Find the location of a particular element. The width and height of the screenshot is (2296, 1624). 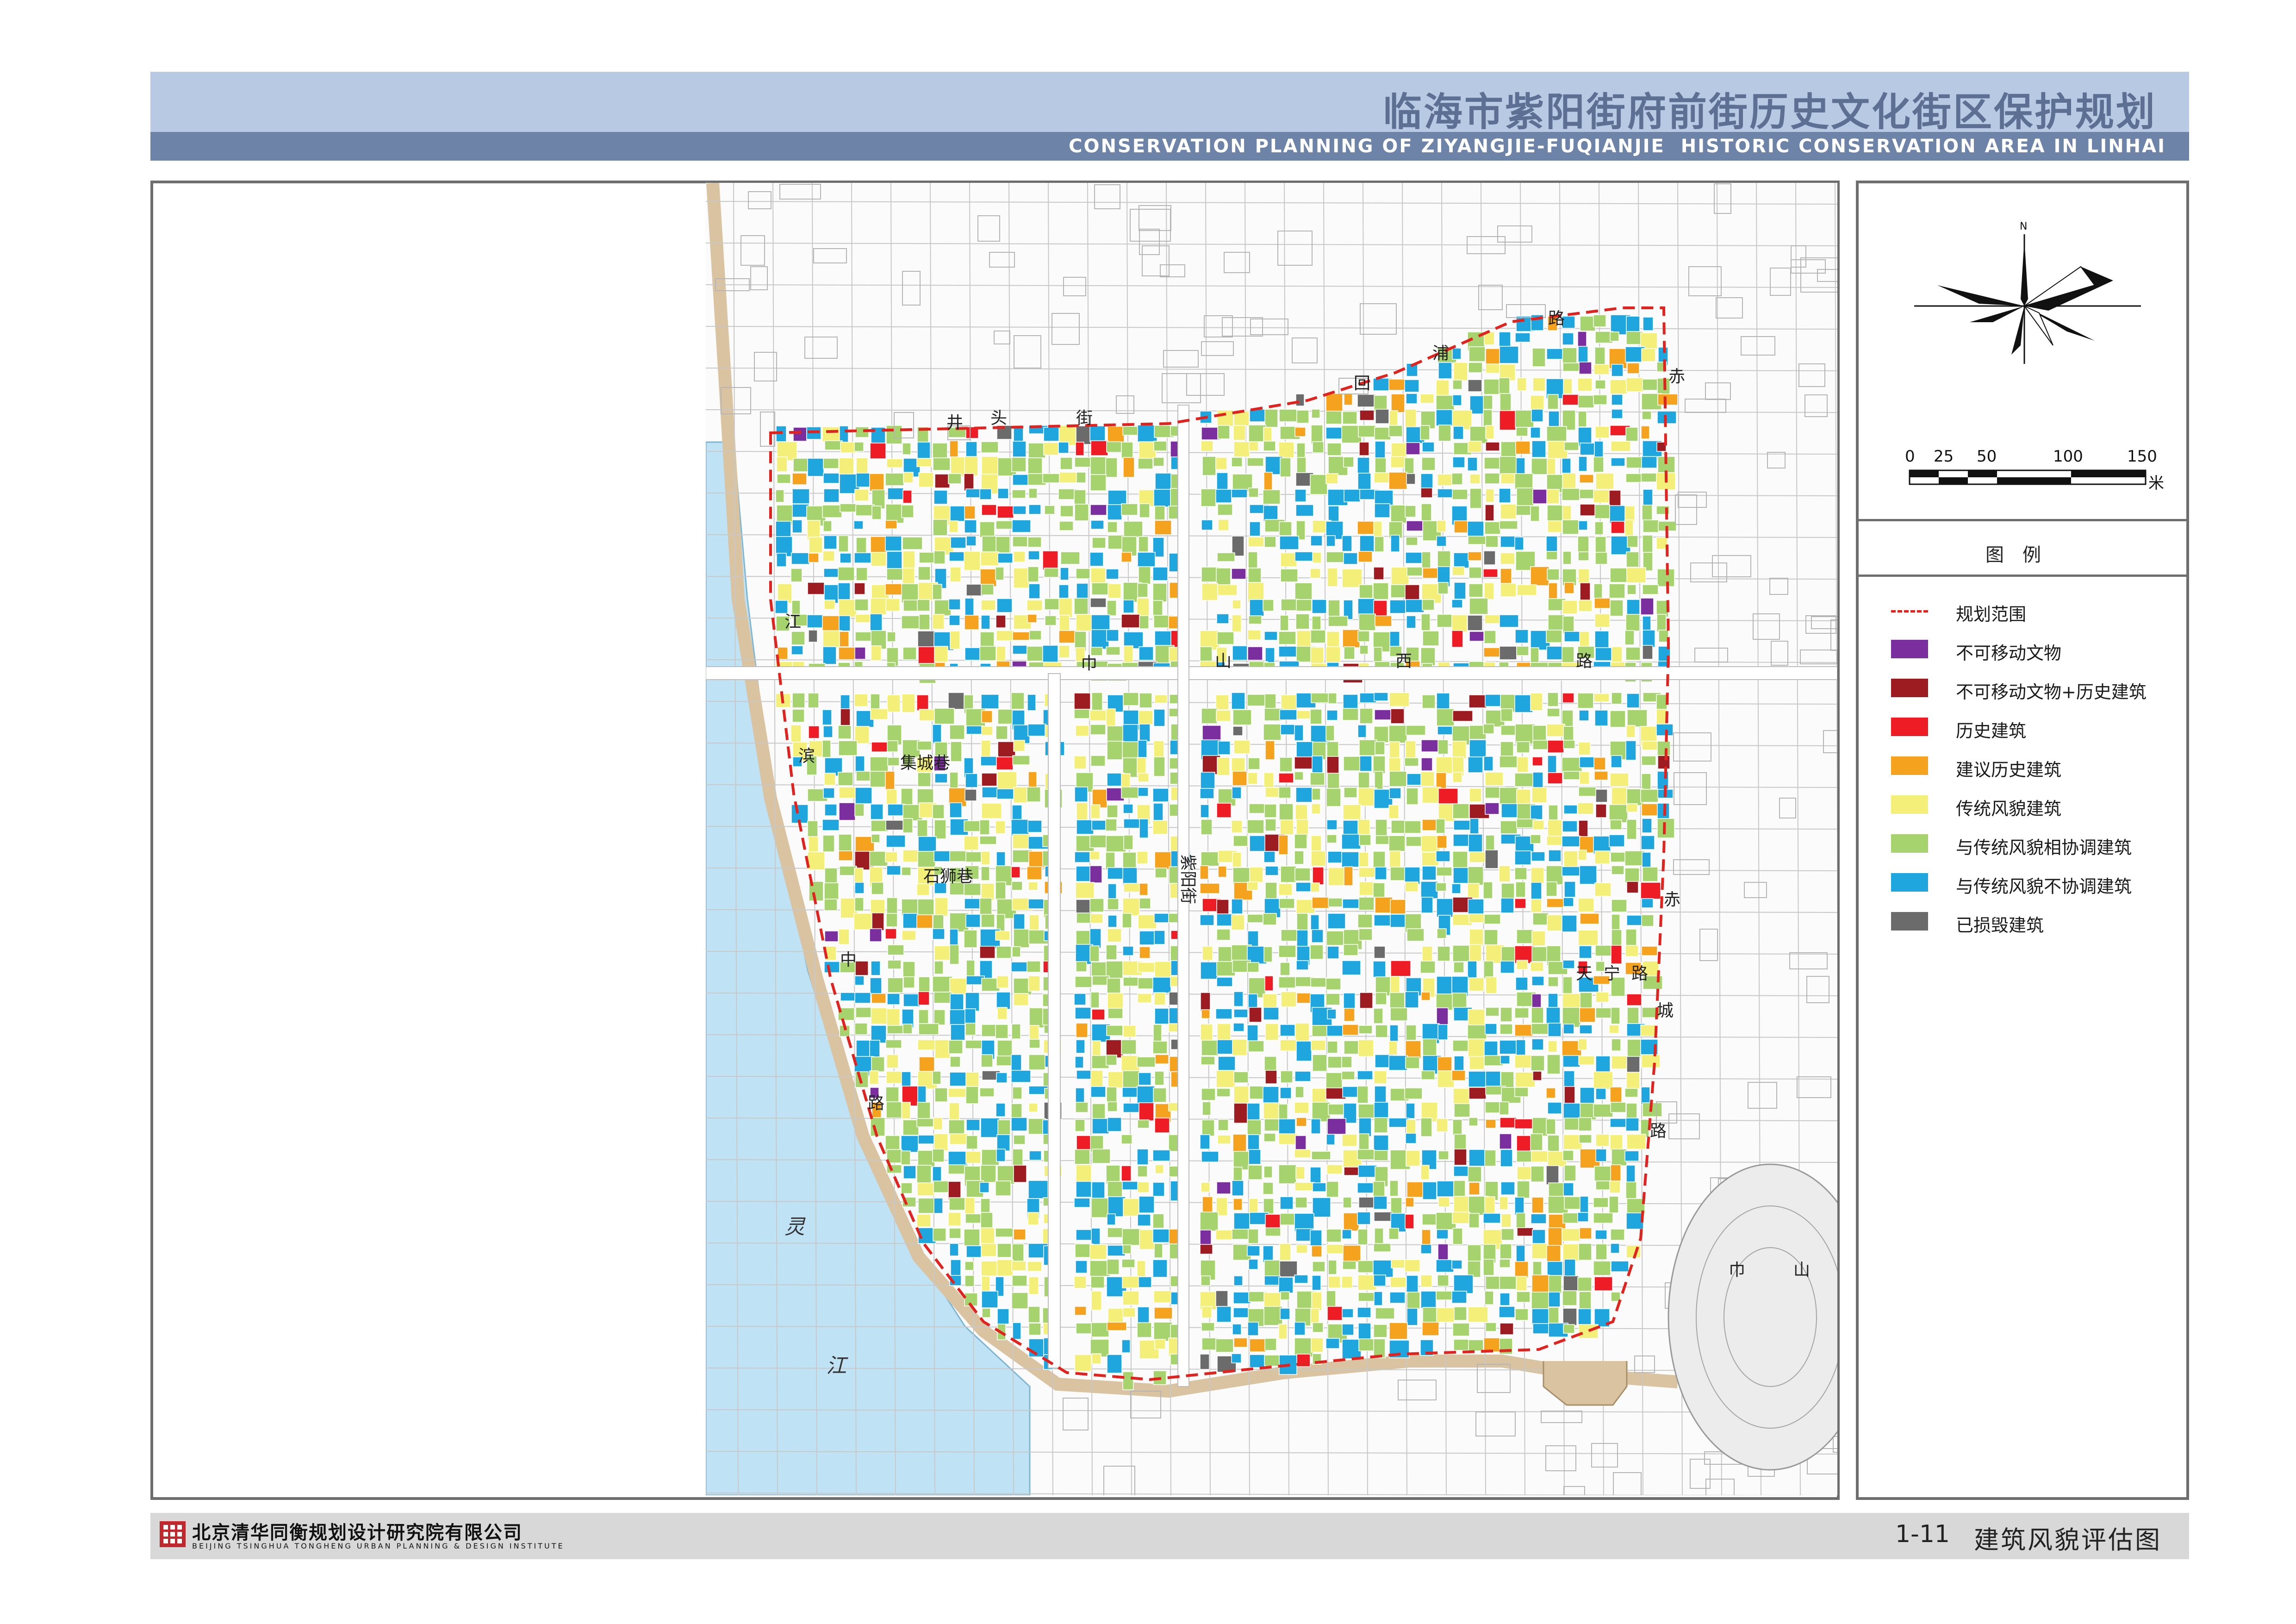

road-label: 路 is located at coordinates (876, 1103).